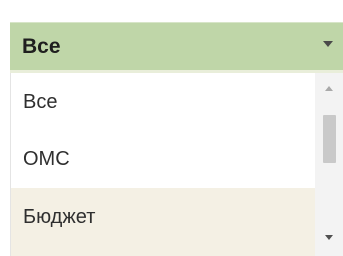 This screenshot has height=256, width=343. I want to click on option-label: Все, so click(40, 102).